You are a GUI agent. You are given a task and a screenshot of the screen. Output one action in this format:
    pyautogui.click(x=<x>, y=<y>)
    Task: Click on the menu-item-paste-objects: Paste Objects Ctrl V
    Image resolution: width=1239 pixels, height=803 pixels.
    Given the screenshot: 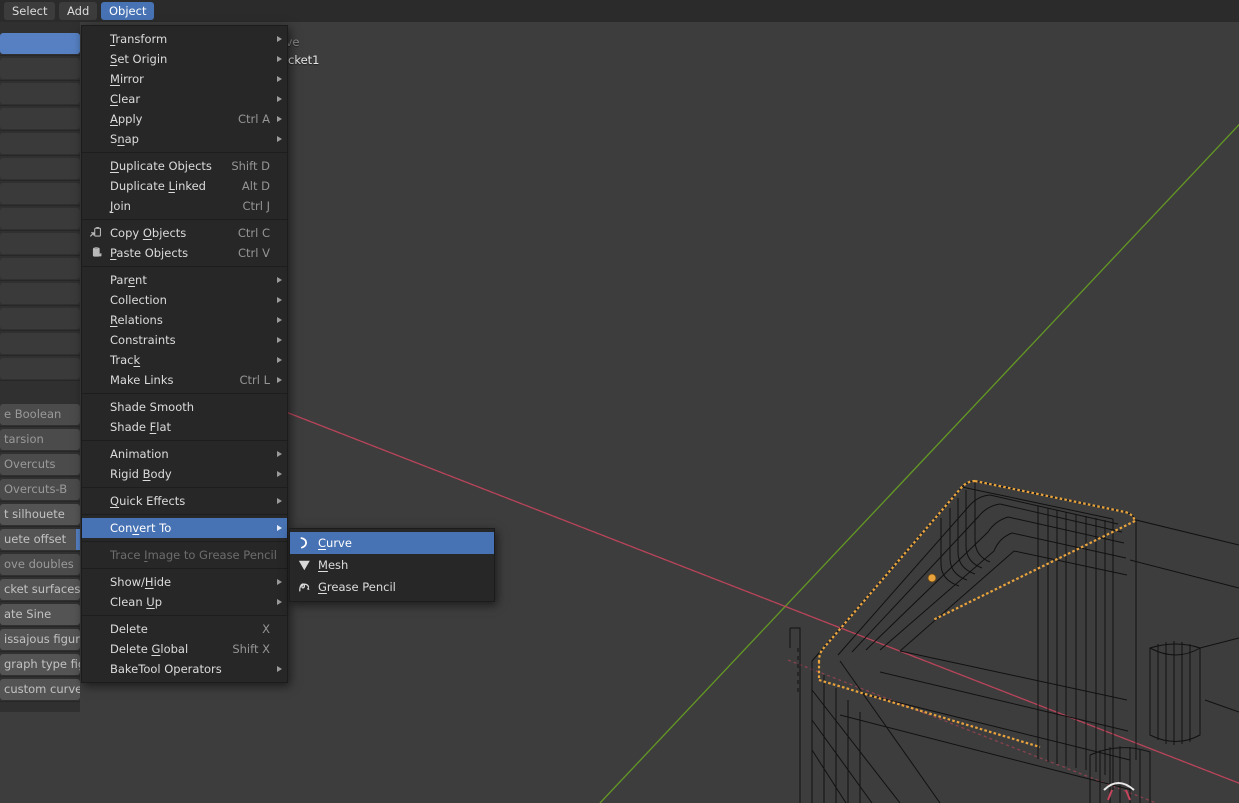 What is the action you would take?
    pyautogui.click(x=184, y=253)
    